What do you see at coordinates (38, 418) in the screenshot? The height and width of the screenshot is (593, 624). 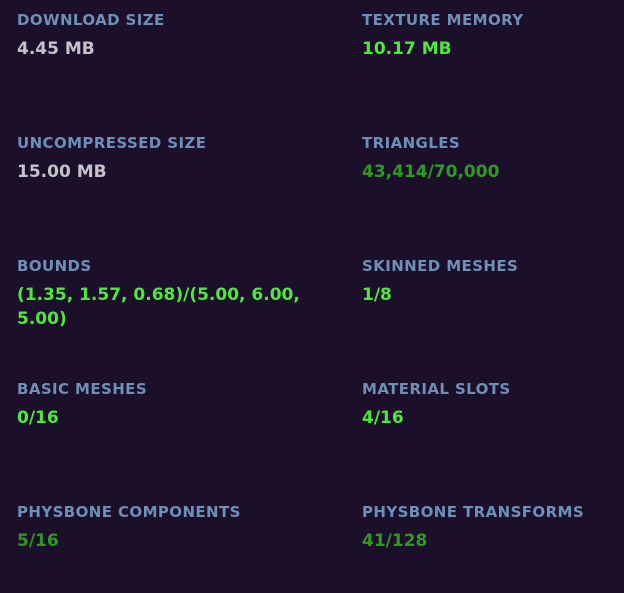 I see `stat-value: 0/16` at bounding box center [38, 418].